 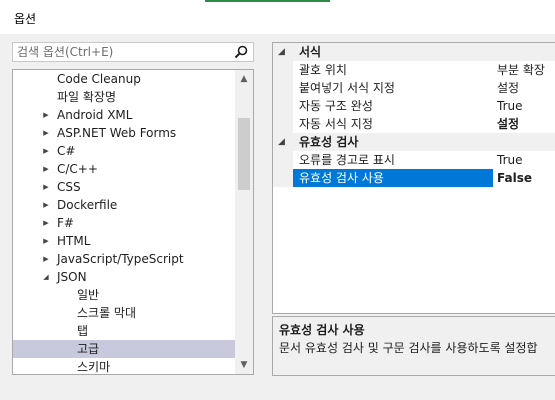 What do you see at coordinates (124, 97) in the screenshot?
I see `tree-item: 파일 확장명` at bounding box center [124, 97].